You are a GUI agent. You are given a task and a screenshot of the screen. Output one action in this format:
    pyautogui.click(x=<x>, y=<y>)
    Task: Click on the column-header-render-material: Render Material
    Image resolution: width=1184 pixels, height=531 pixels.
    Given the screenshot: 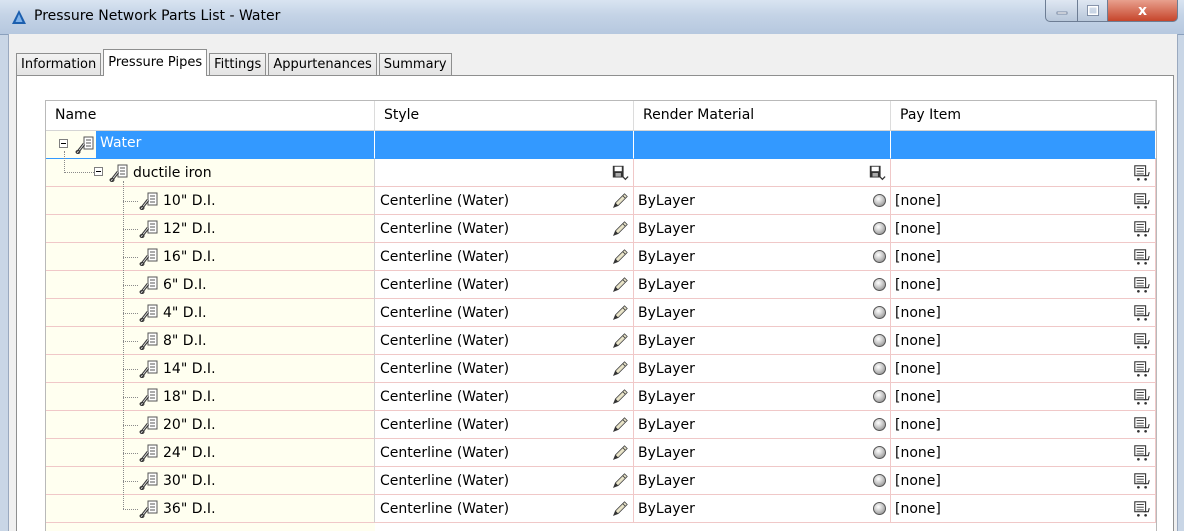 What is the action you would take?
    pyautogui.click(x=762, y=115)
    